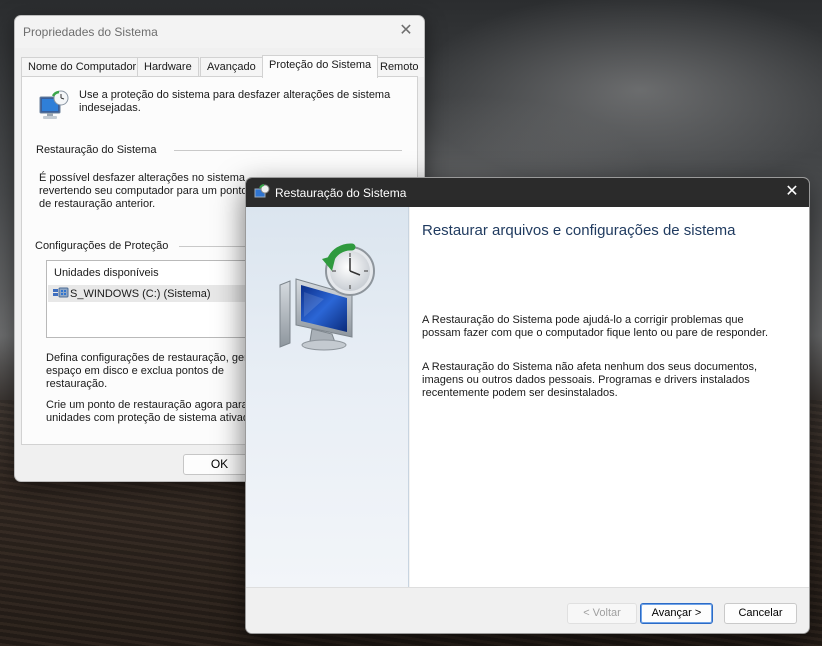 The width and height of the screenshot is (822, 646). Describe the element at coordinates (760, 613) in the screenshot. I see `cancel-button: Cancelar` at that location.